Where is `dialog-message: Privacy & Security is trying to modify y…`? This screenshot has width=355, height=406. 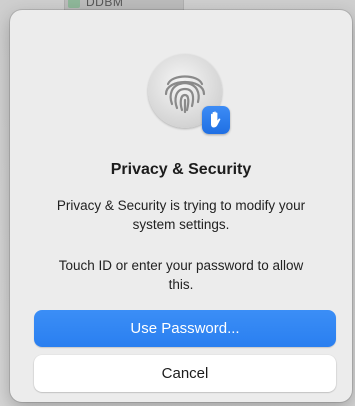
dialog-message: Privacy & Security is trying to modify y… is located at coordinates (181, 215).